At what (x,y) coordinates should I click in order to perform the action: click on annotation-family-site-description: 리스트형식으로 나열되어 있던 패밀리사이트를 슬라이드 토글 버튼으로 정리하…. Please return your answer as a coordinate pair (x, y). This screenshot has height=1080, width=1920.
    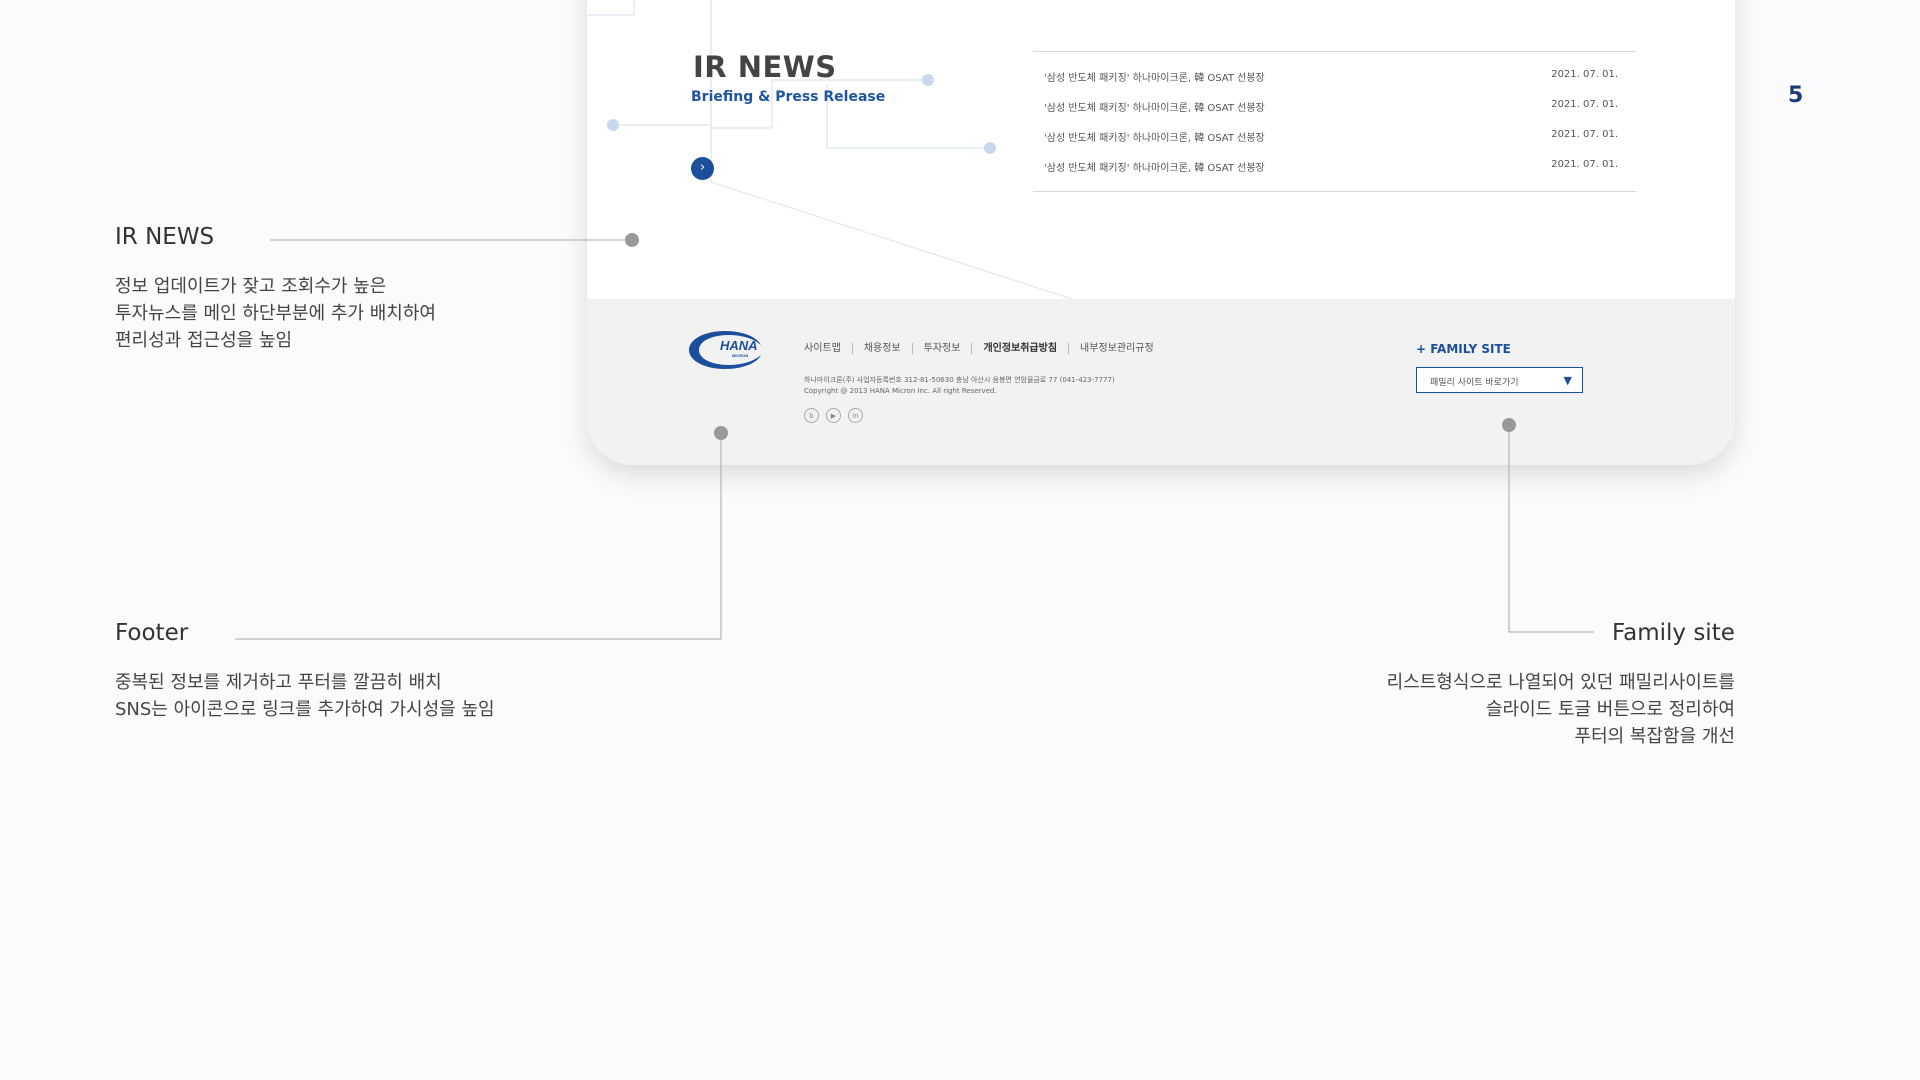
    Looking at the image, I should click on (1561, 709).